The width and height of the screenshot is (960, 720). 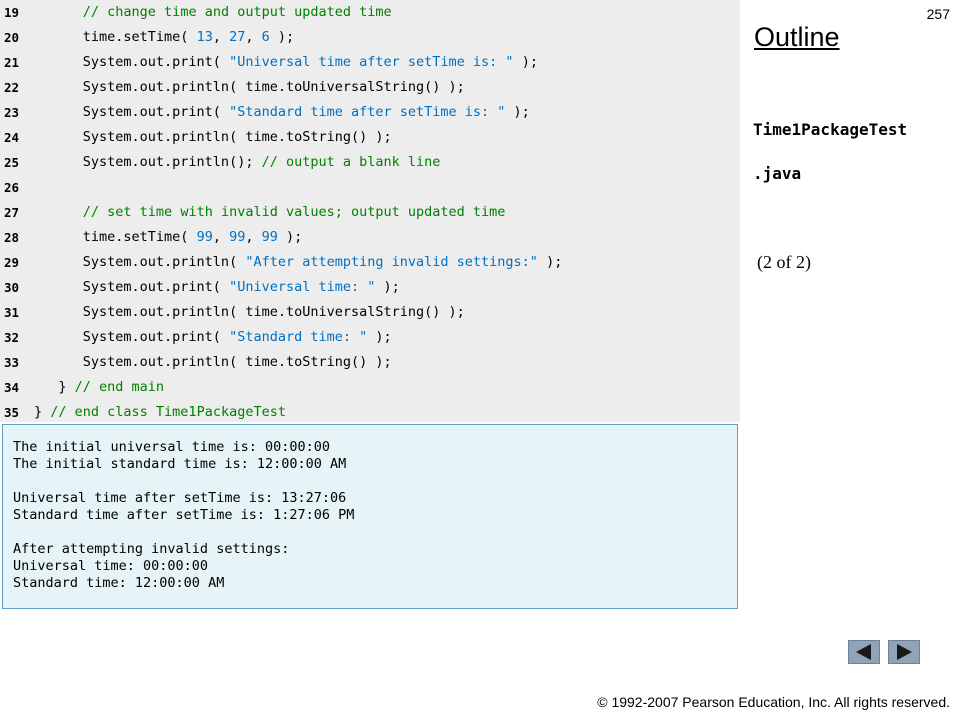 I want to click on line-number: 34, so click(x=12, y=387).